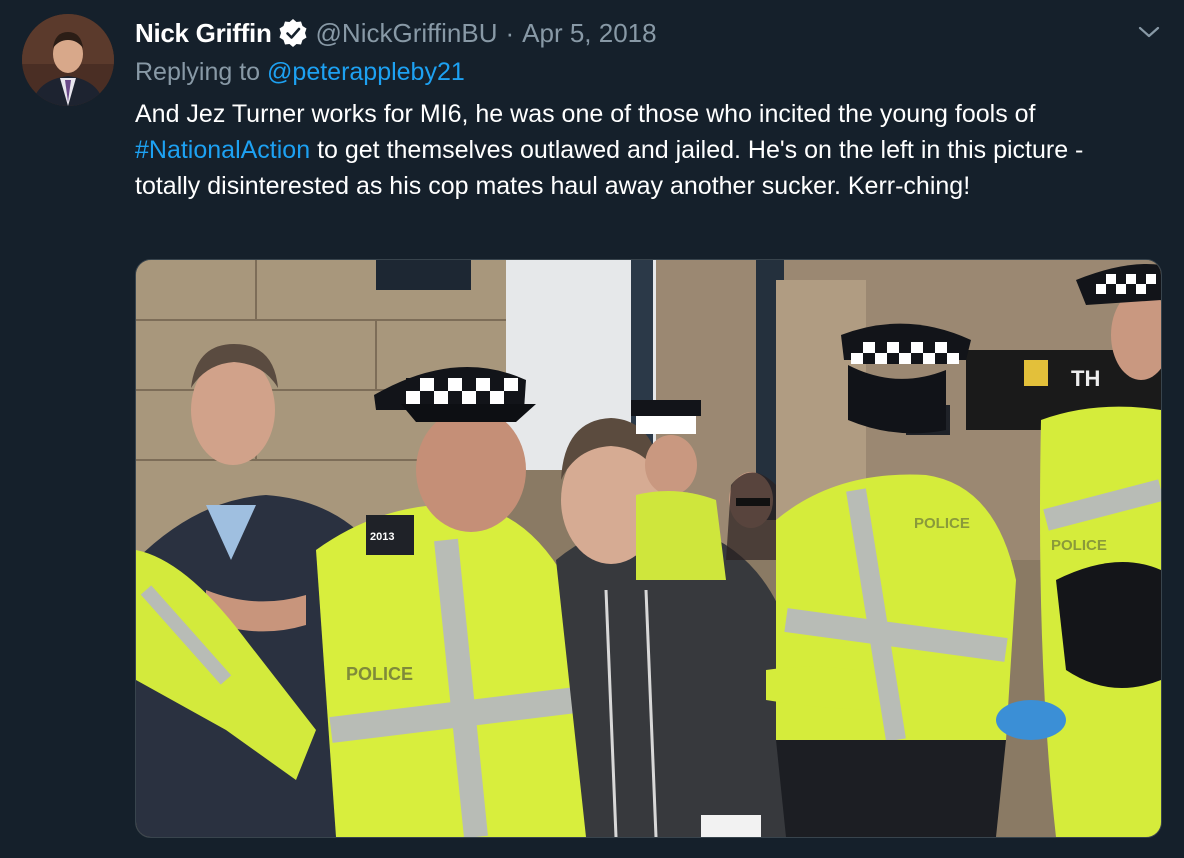  Describe the element at coordinates (366, 72) in the screenshot. I see `reply-mention-link: @peterappleby21` at that location.